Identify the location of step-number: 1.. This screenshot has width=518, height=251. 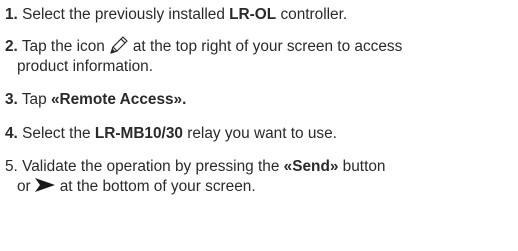
(11, 14).